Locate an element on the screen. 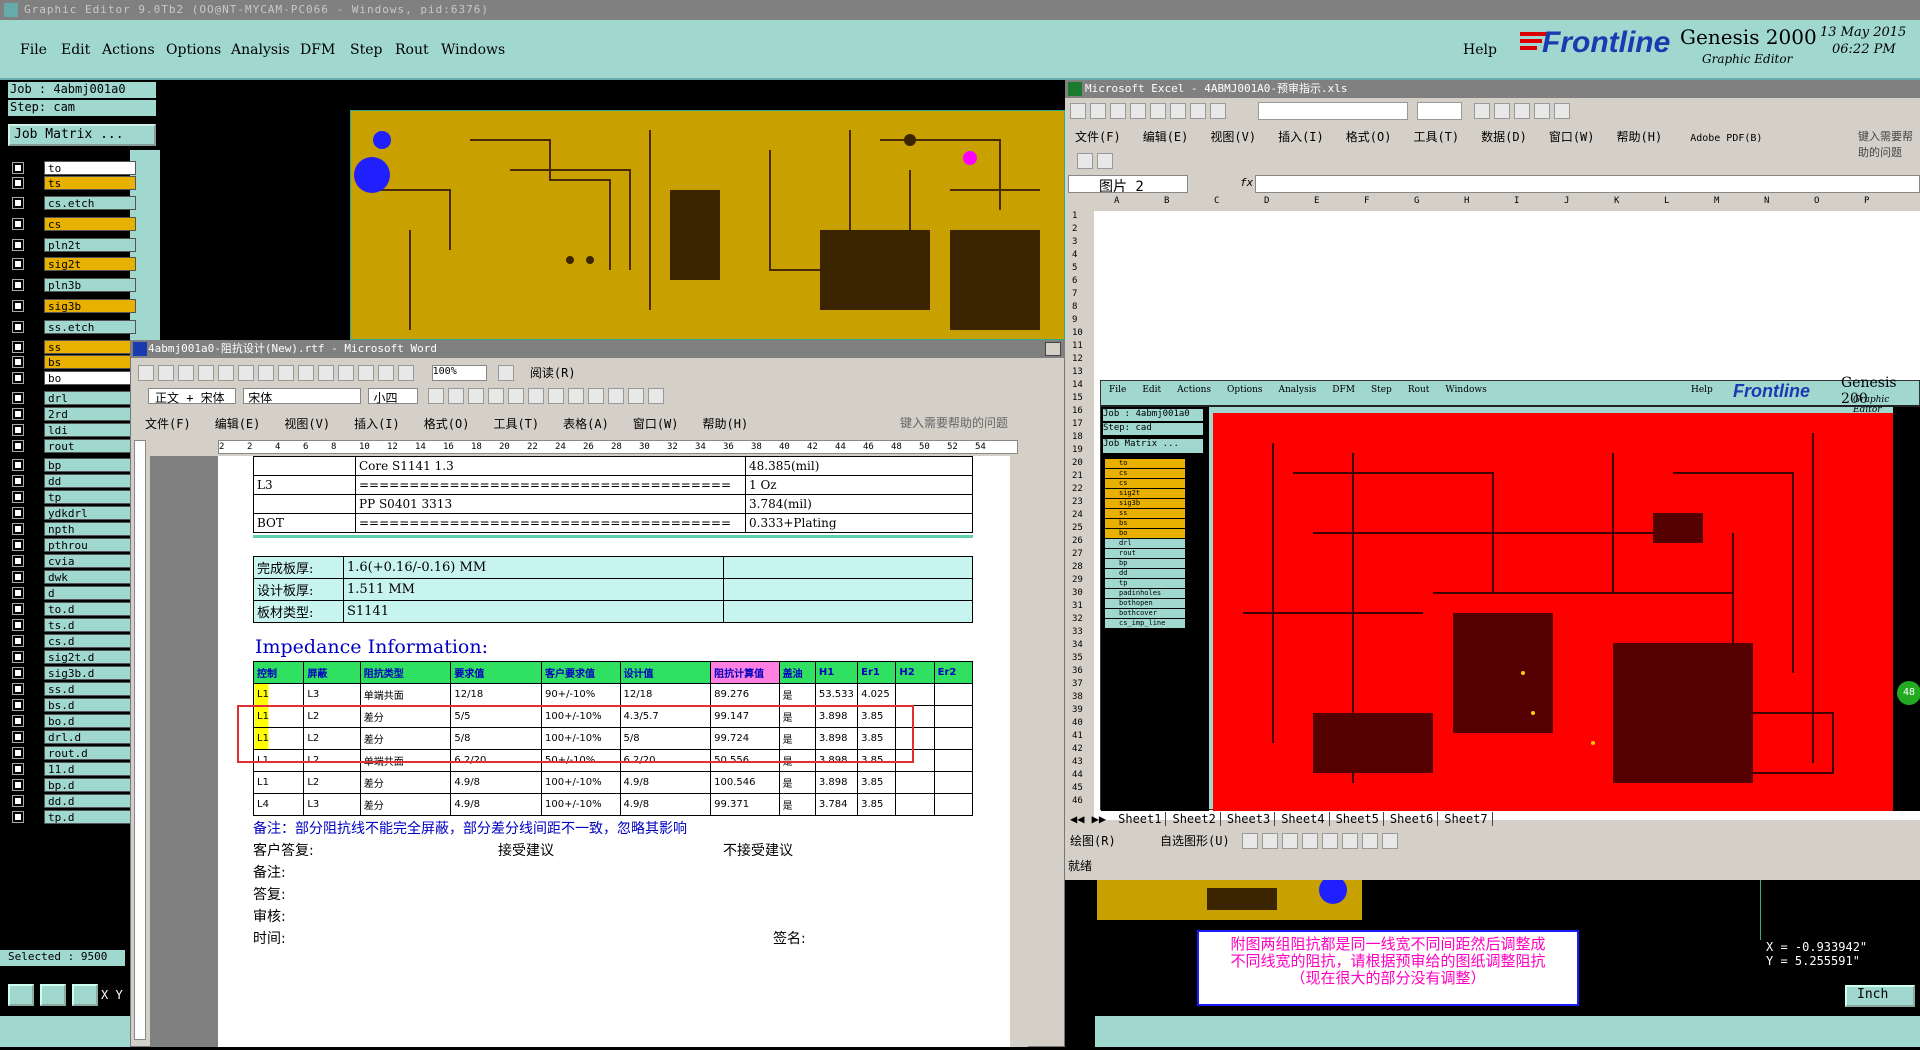 This screenshot has width=1920, height=1050. layer-row: cs.etch is located at coordinates (73, 203).